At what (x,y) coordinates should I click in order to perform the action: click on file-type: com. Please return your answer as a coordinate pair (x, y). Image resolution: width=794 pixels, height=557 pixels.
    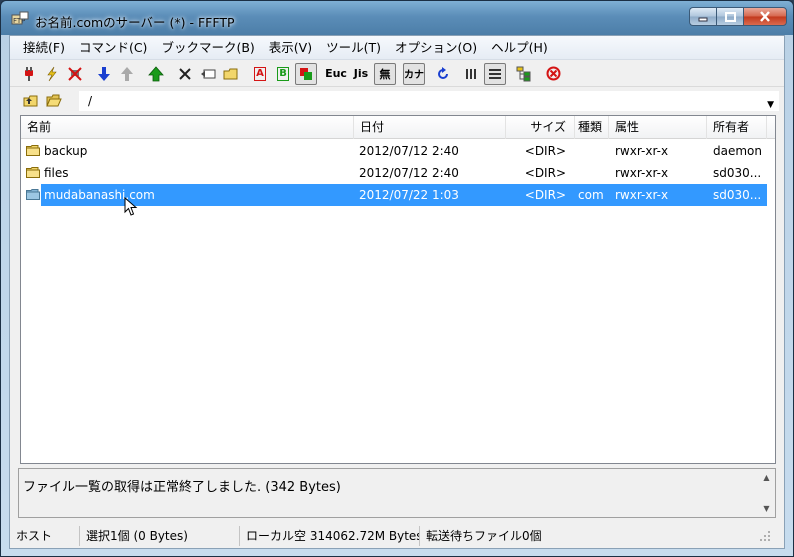
    Looking at the image, I should click on (591, 195).